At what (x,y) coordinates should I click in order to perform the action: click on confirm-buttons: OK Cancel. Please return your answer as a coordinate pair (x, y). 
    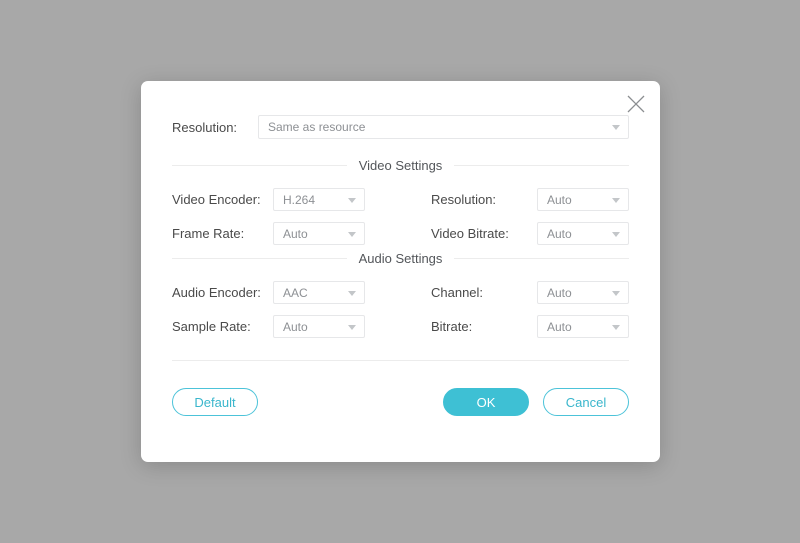
    Looking at the image, I should click on (536, 402).